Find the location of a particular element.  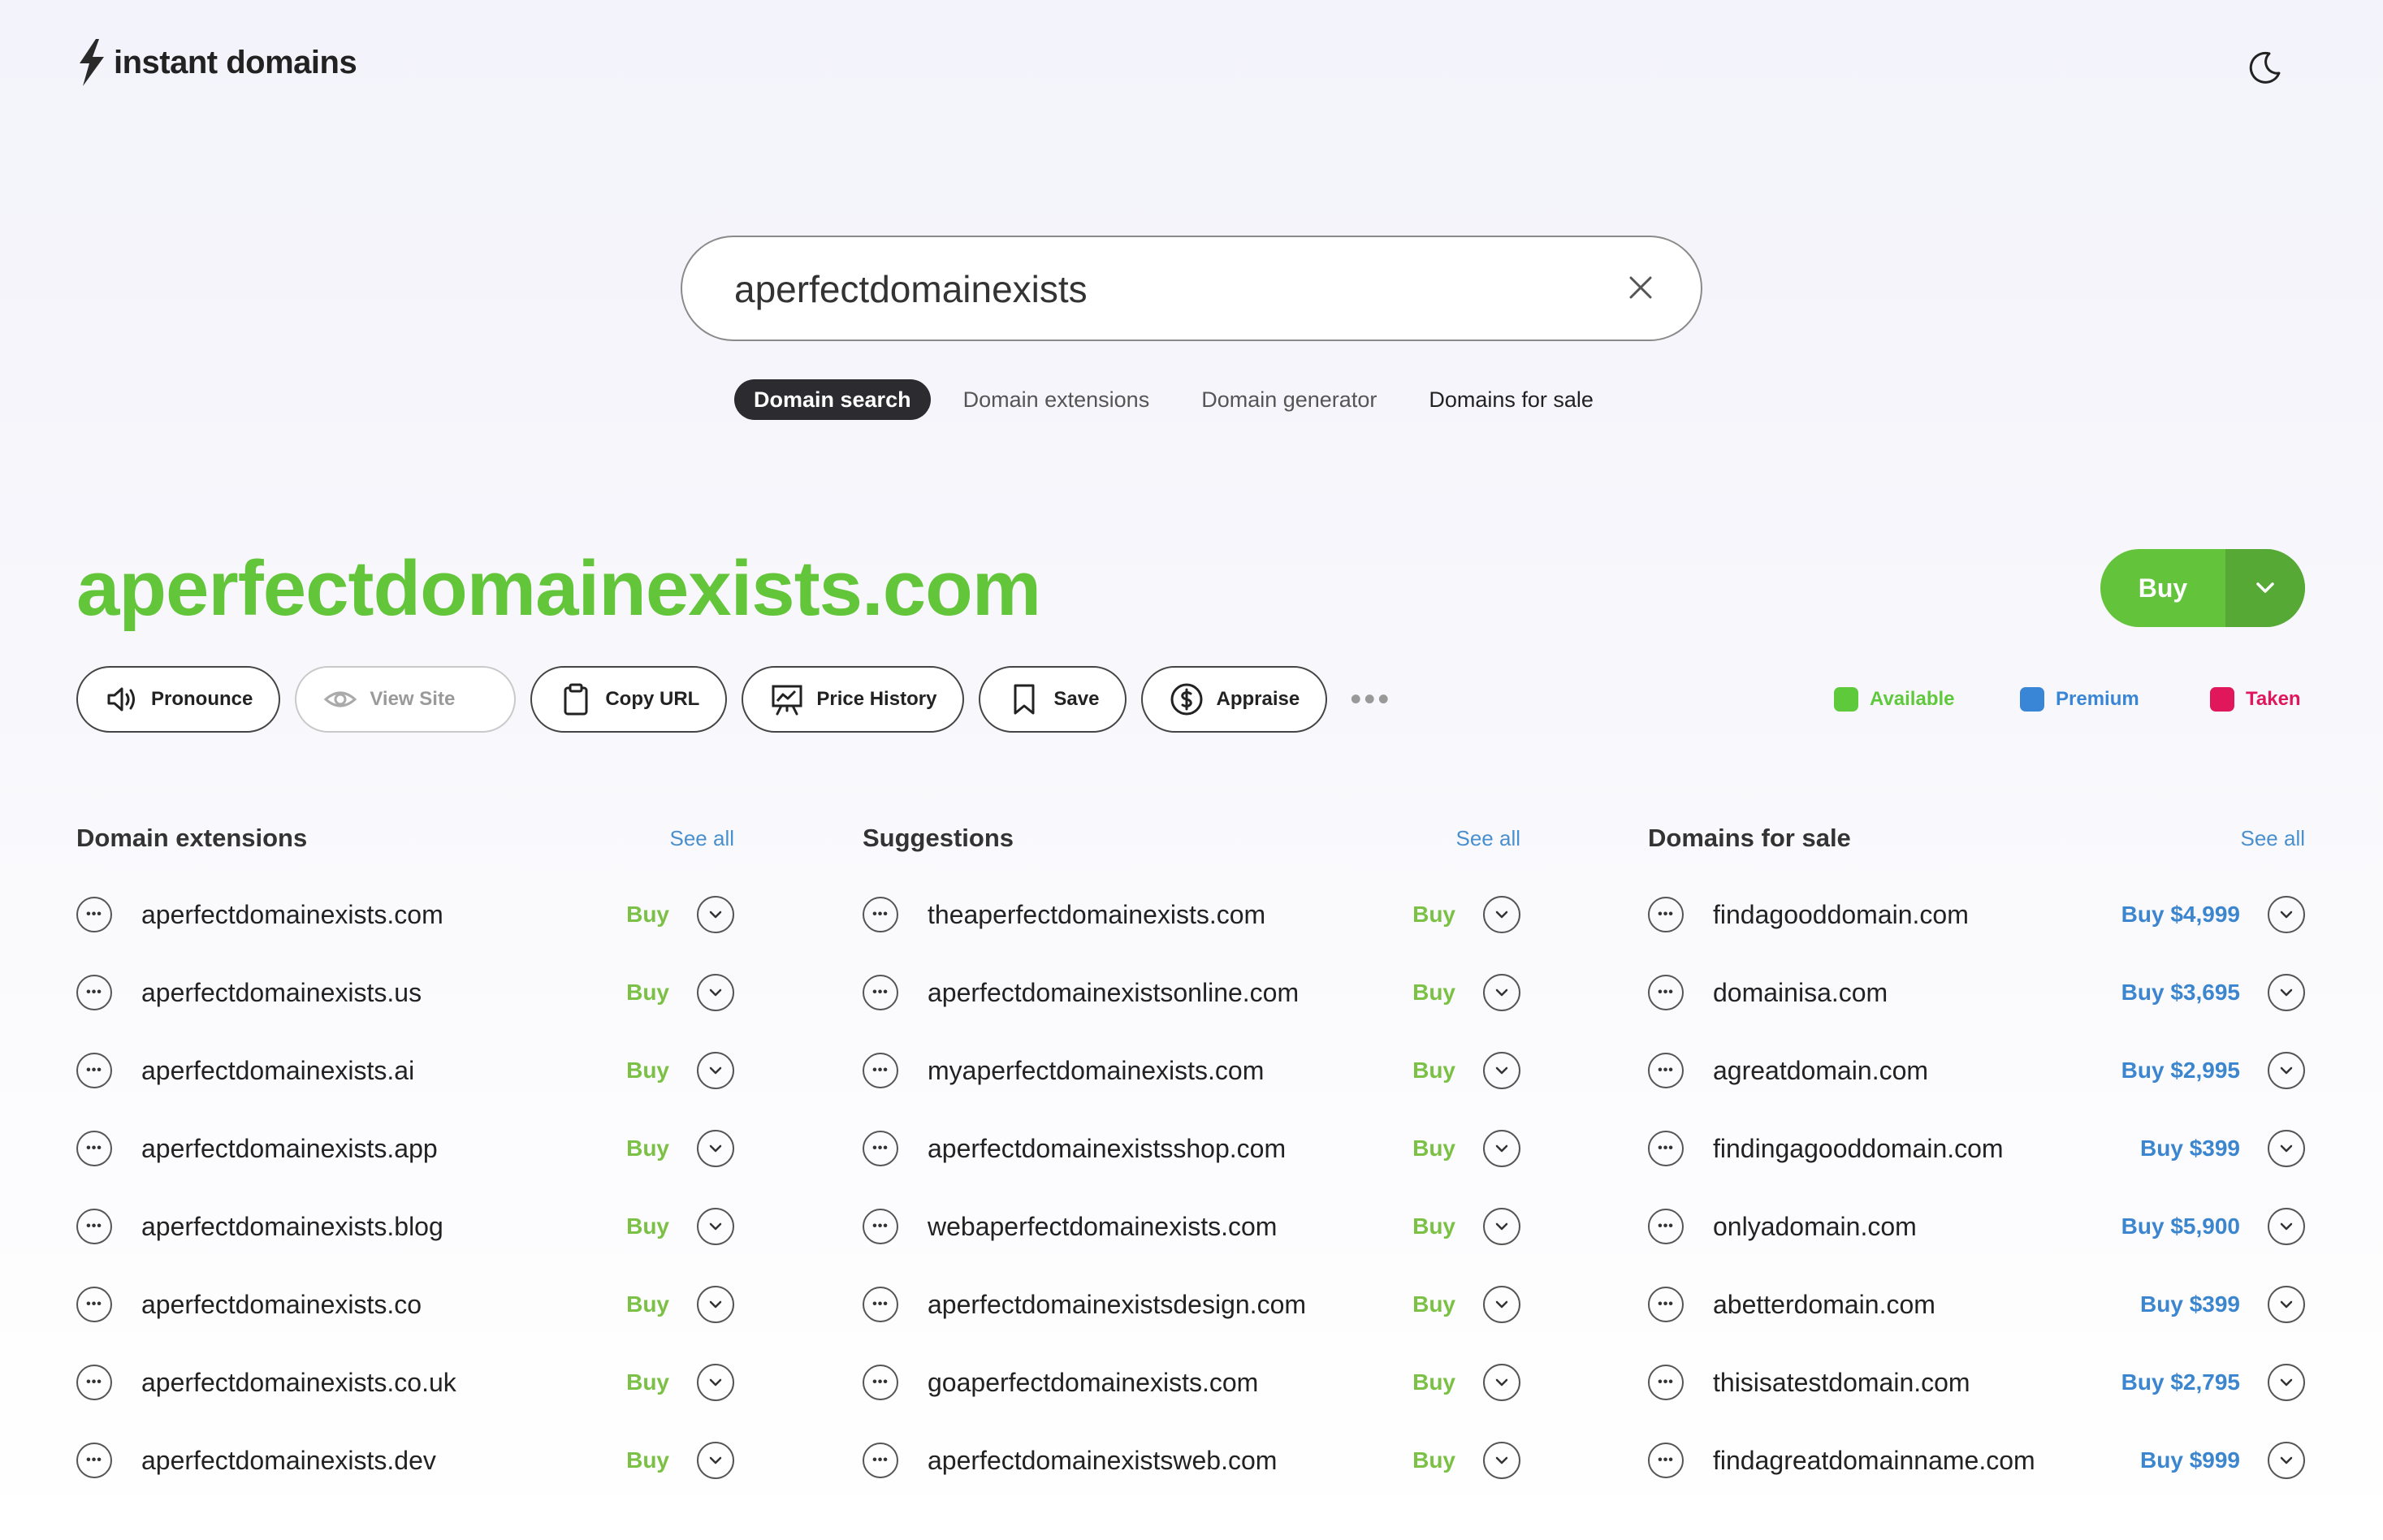

tab-domain-extensions: Domain extensions is located at coordinates (1056, 399).